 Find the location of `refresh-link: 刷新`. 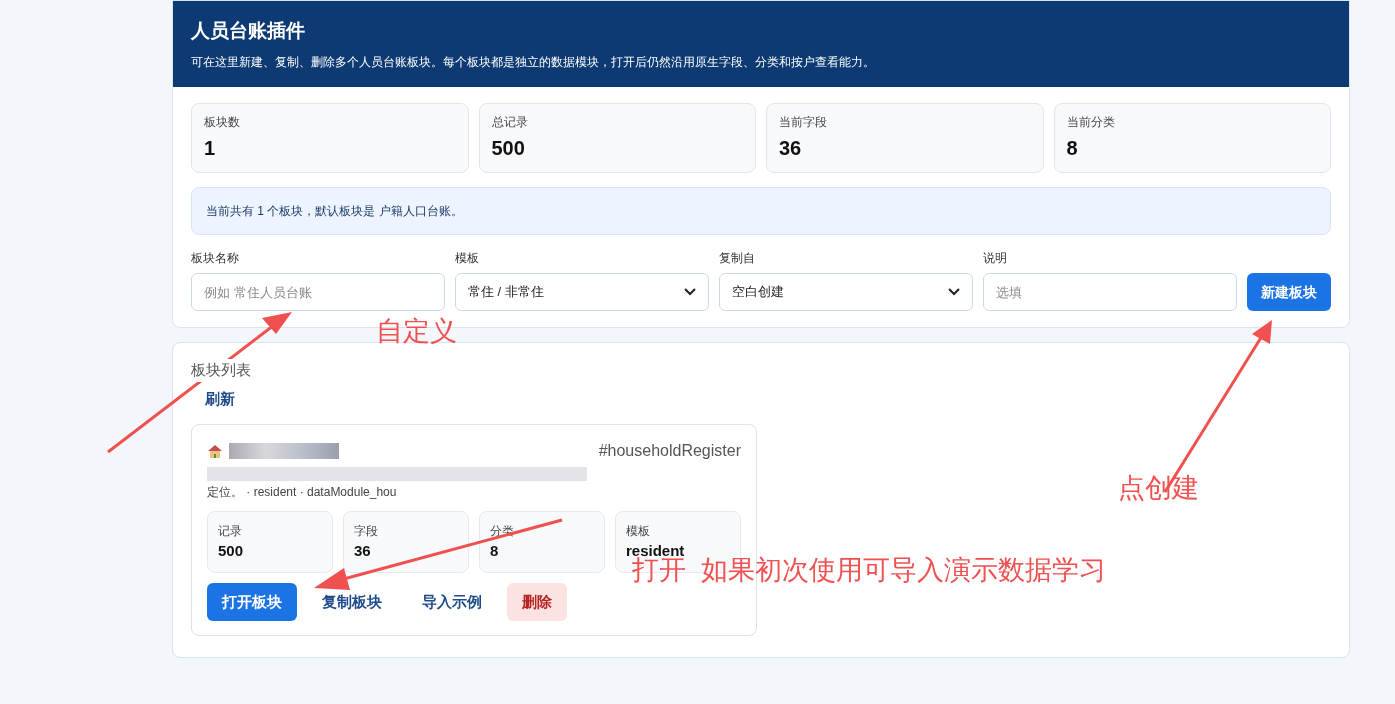

refresh-link: 刷新 is located at coordinates (220, 398).